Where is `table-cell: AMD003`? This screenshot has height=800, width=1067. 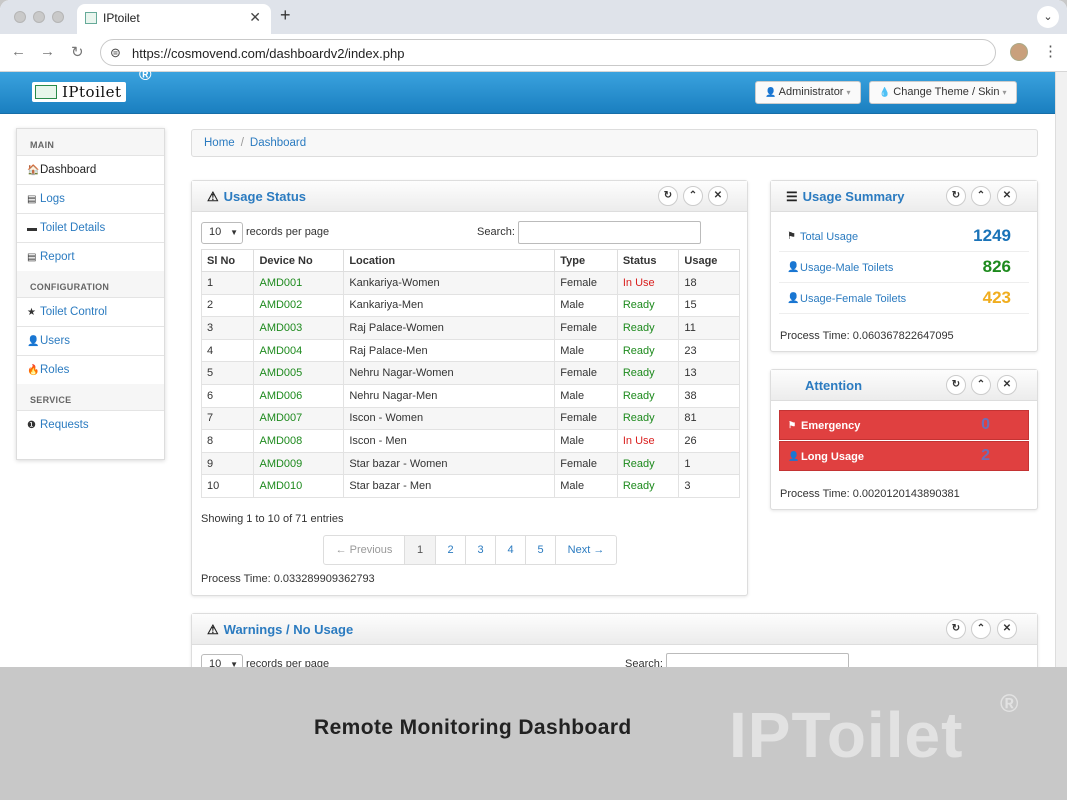
table-cell: AMD003 is located at coordinates (299, 328).